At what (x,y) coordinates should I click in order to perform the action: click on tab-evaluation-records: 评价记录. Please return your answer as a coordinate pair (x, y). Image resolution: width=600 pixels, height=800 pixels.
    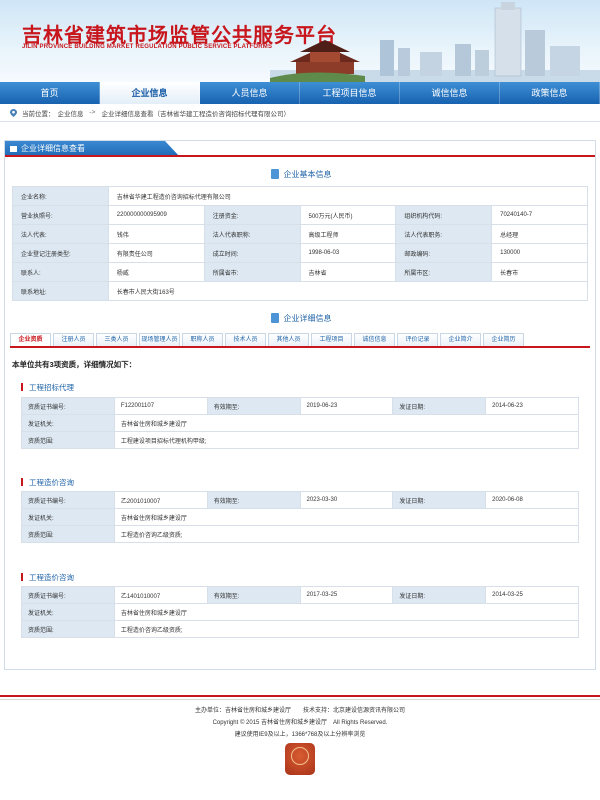
    Looking at the image, I should click on (417, 339).